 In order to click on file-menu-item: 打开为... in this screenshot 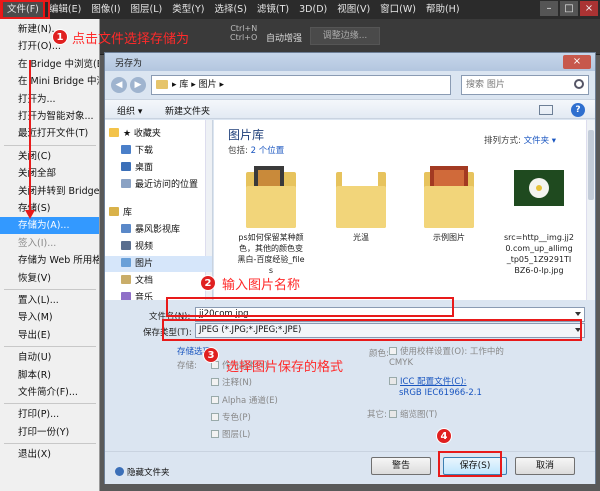, I will do `click(49, 99)`.